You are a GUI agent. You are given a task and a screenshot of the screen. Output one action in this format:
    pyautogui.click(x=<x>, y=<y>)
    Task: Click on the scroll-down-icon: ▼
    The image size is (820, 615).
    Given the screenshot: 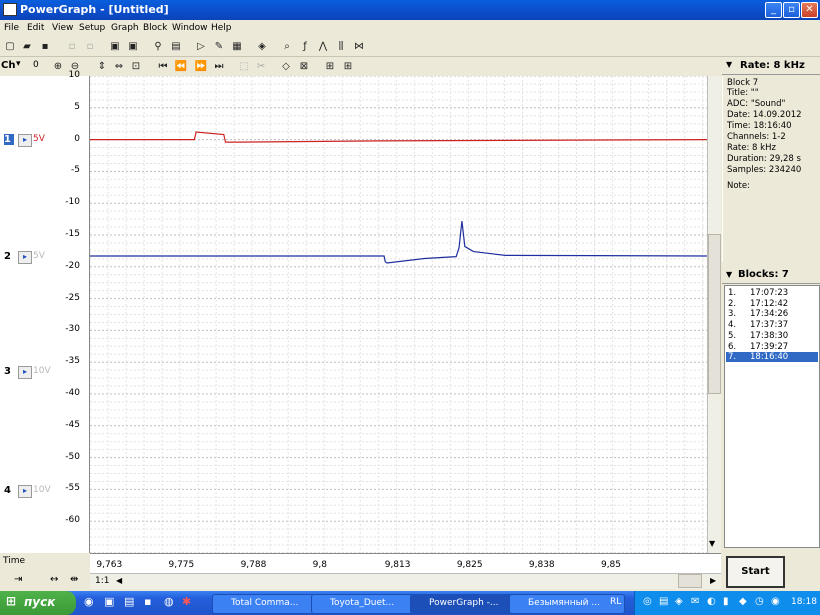 What is the action you would take?
    pyautogui.click(x=712, y=543)
    